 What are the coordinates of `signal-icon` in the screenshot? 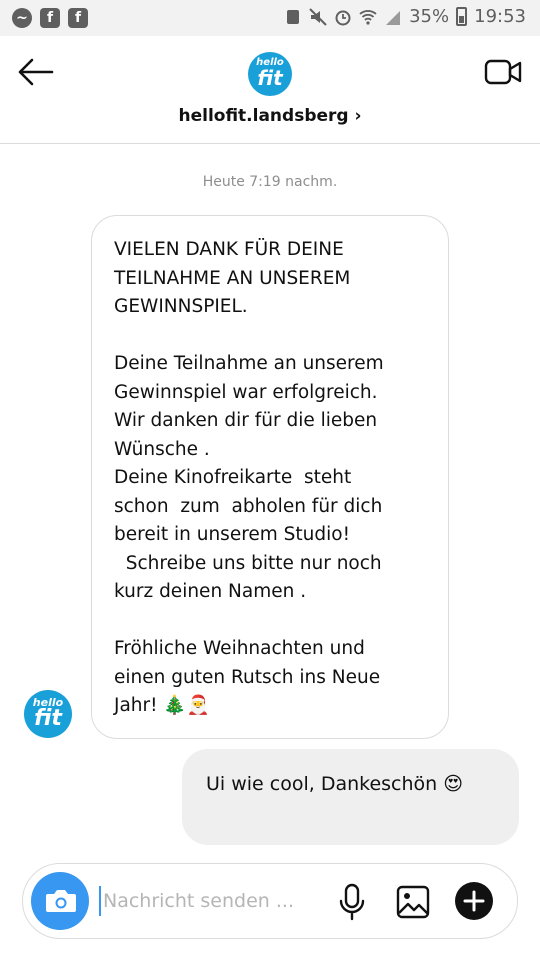 It's located at (393, 17).